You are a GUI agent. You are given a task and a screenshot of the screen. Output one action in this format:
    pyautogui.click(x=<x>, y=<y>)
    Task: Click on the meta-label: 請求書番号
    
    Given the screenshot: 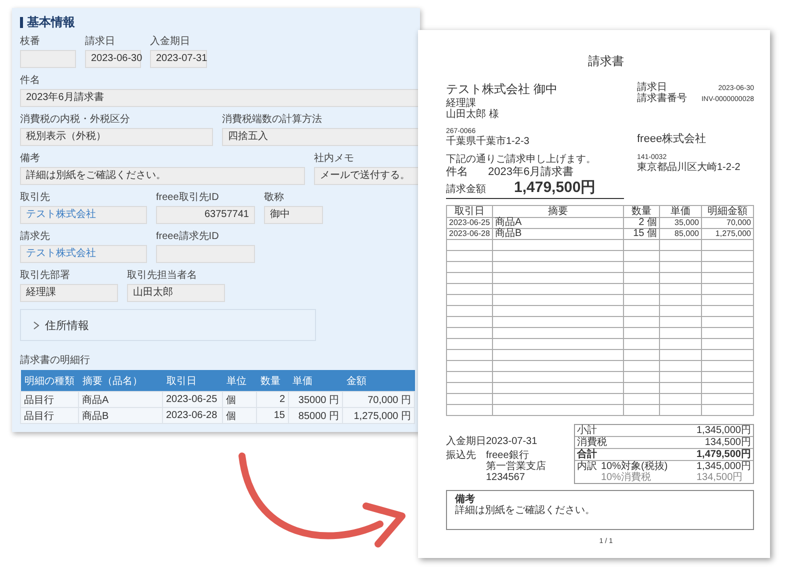 What is the action you would take?
    pyautogui.click(x=662, y=98)
    